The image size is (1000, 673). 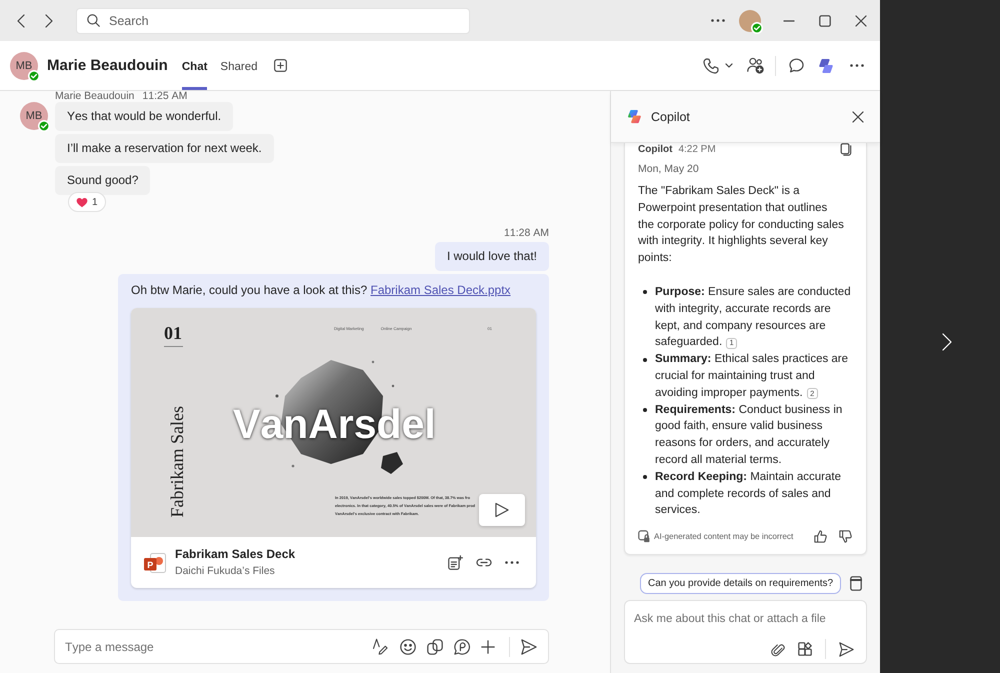 What do you see at coordinates (947, 342) in the screenshot?
I see `chevron-right-icon` at bounding box center [947, 342].